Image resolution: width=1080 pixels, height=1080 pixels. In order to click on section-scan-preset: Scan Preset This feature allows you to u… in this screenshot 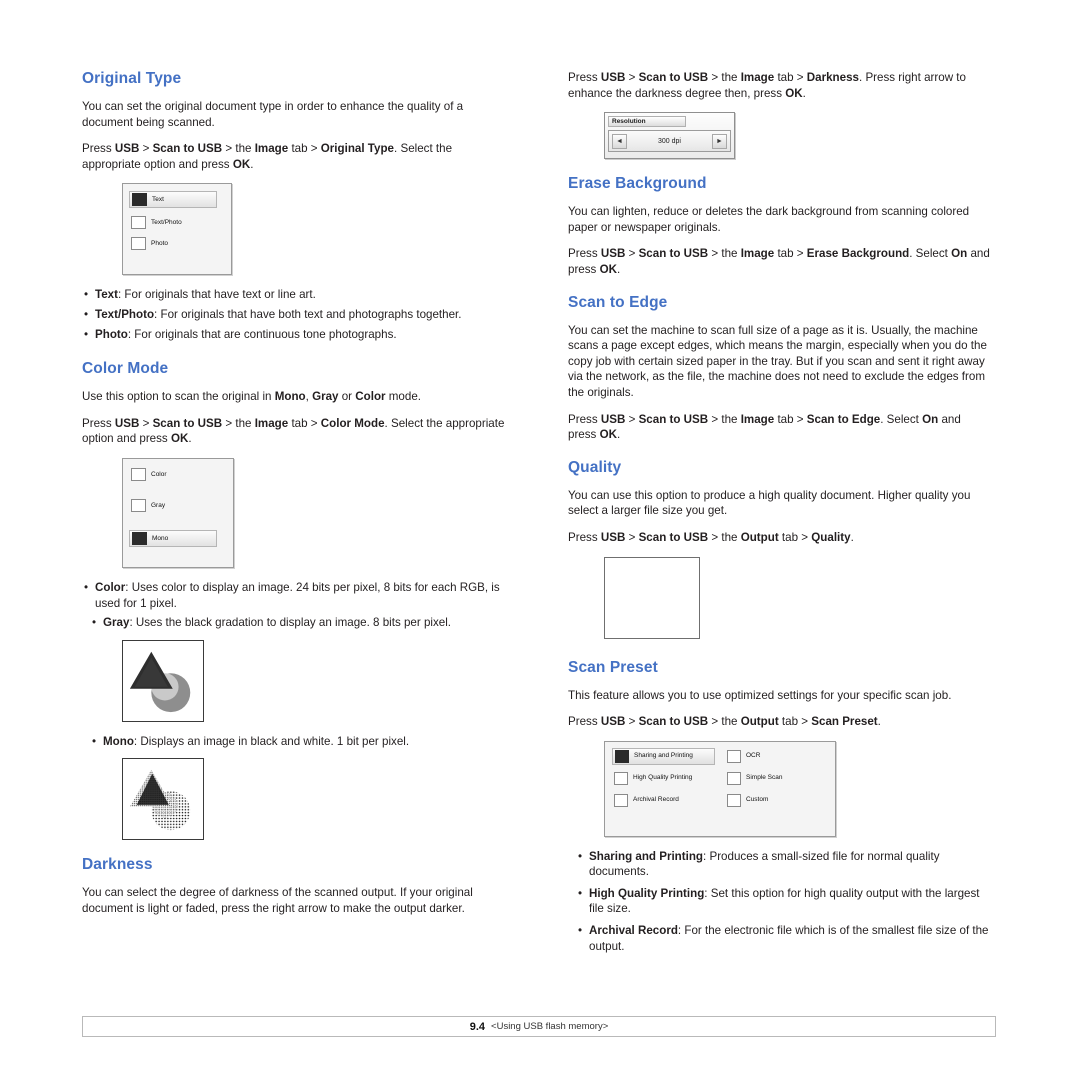, I will do `click(780, 807)`.